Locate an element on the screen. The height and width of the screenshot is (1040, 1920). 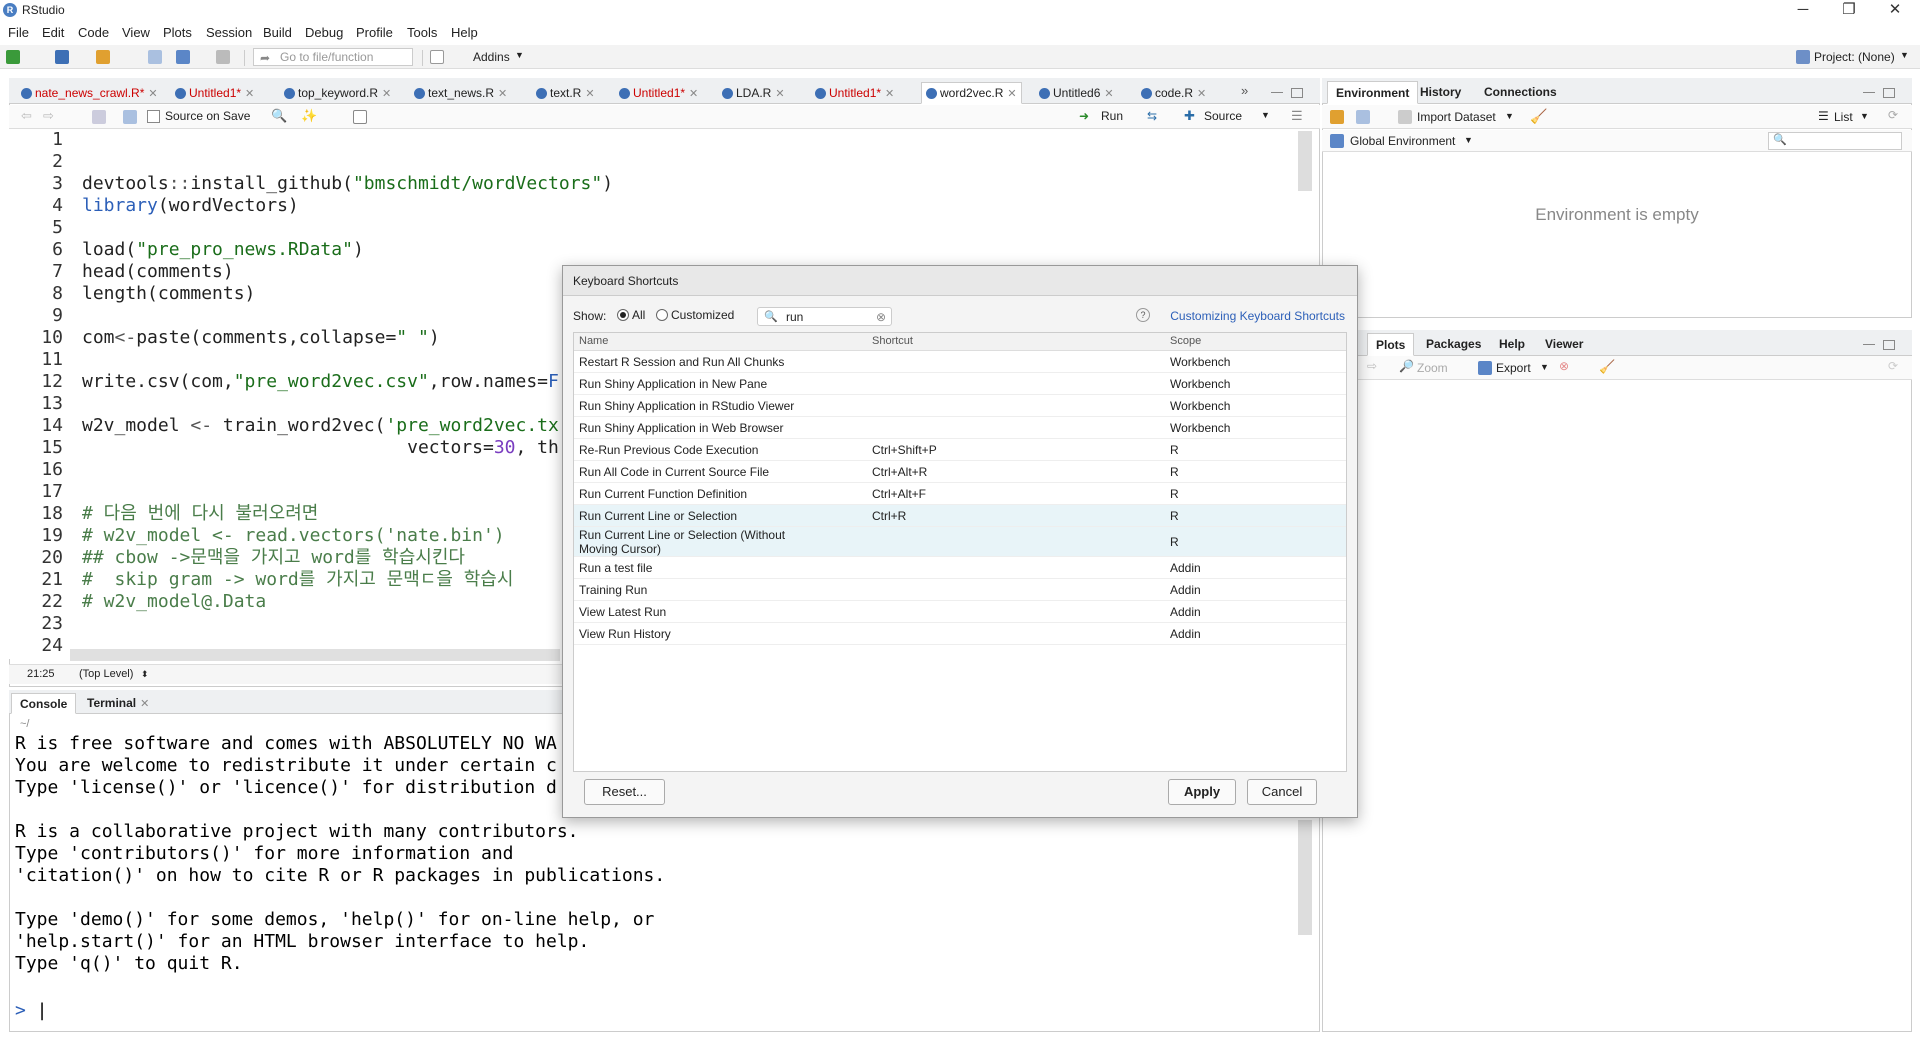
menu-session: Session is located at coordinates (229, 32).